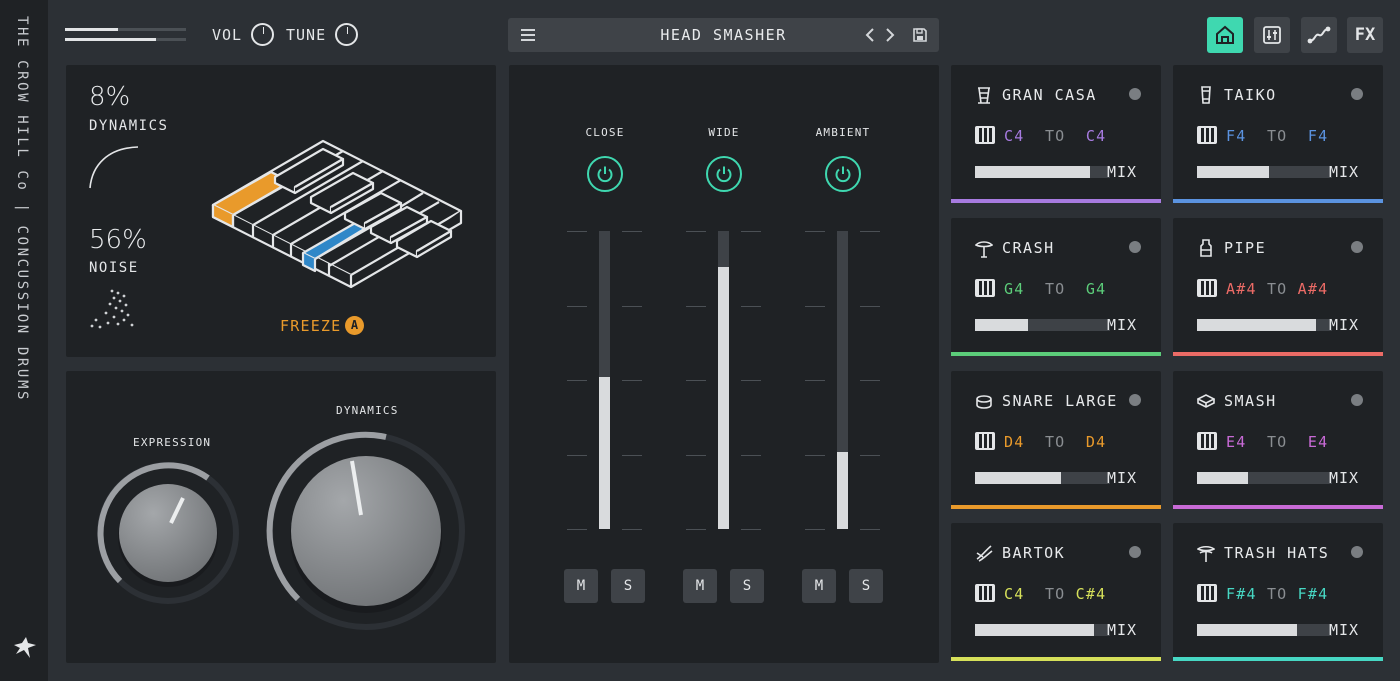  Describe the element at coordinates (819, 586) in the screenshot. I see `mute-button-ambient: M` at that location.